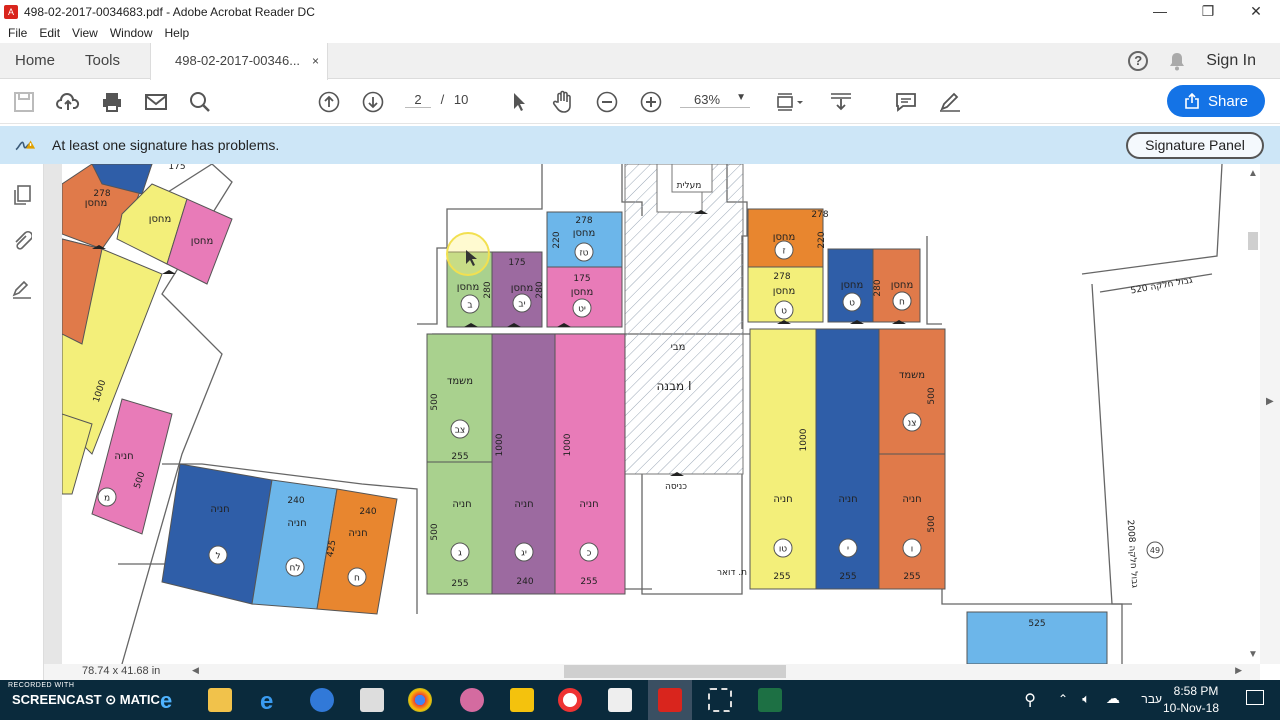  I want to click on minimize-button: —, so click(1160, 11).